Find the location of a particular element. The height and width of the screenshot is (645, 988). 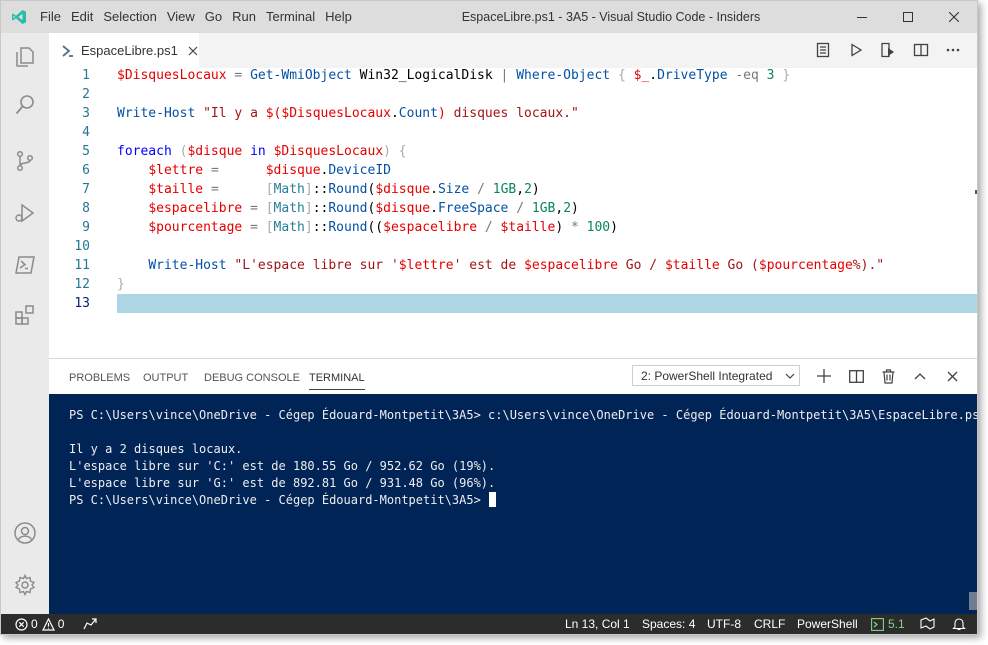

tab-close-icon is located at coordinates (193, 51).